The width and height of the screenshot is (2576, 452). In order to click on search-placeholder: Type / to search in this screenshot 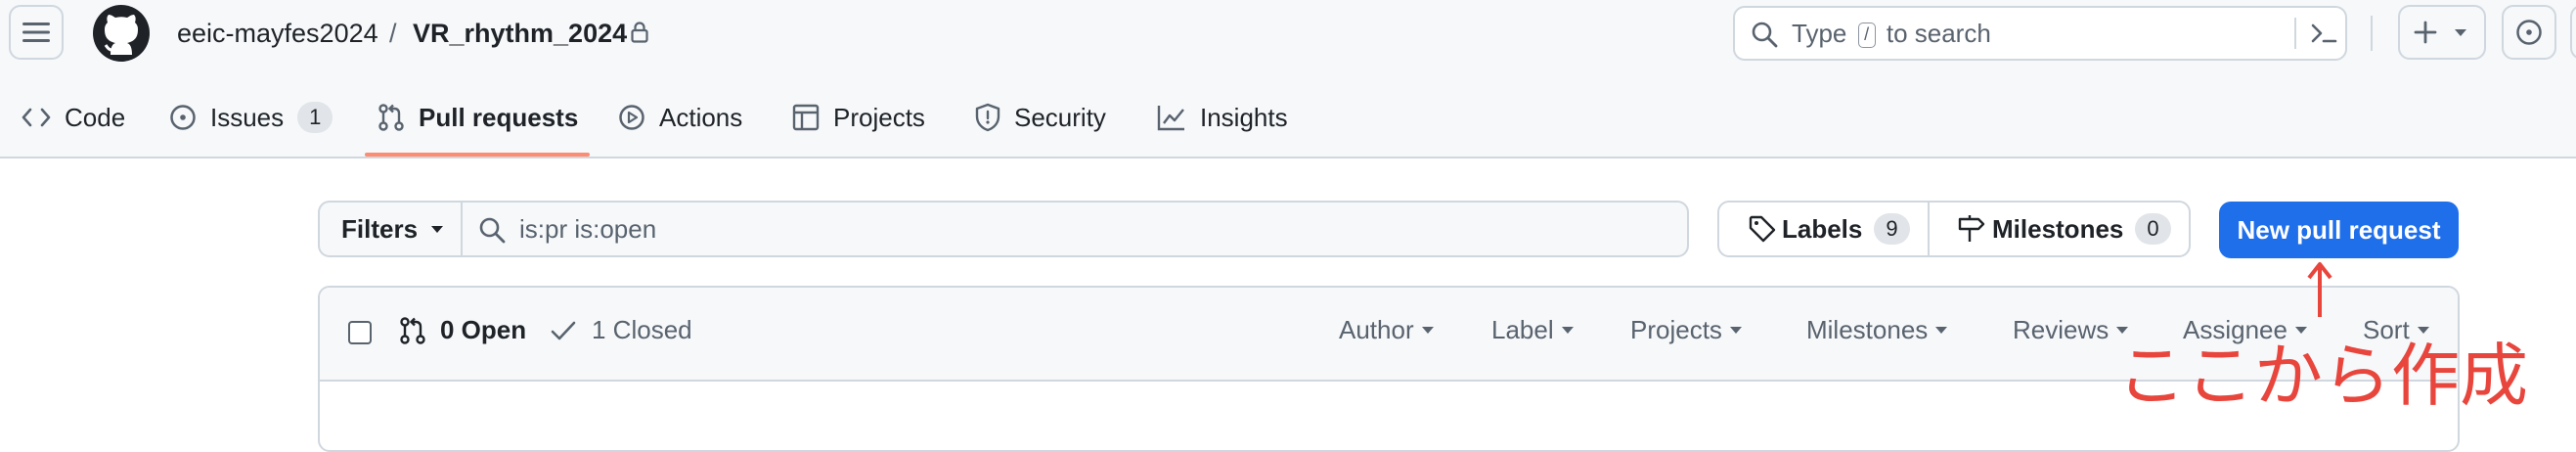, I will do `click(1891, 33)`.